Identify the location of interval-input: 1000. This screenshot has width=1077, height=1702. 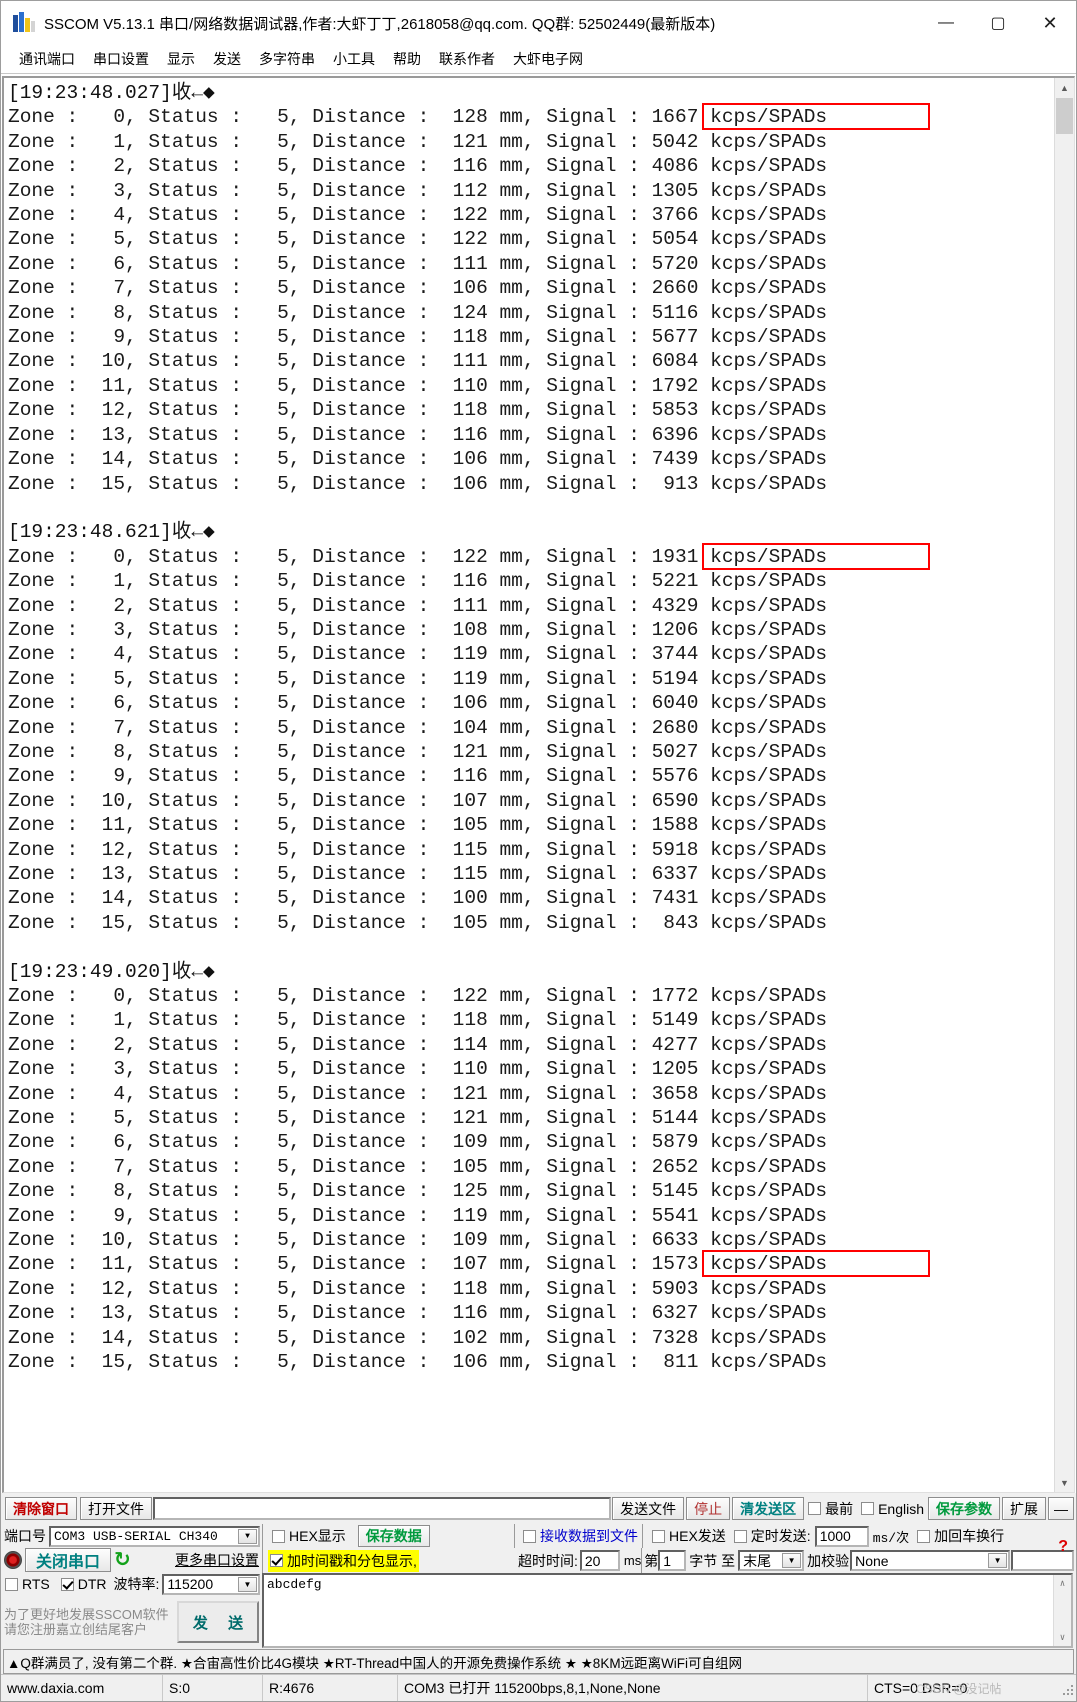
(841, 1536).